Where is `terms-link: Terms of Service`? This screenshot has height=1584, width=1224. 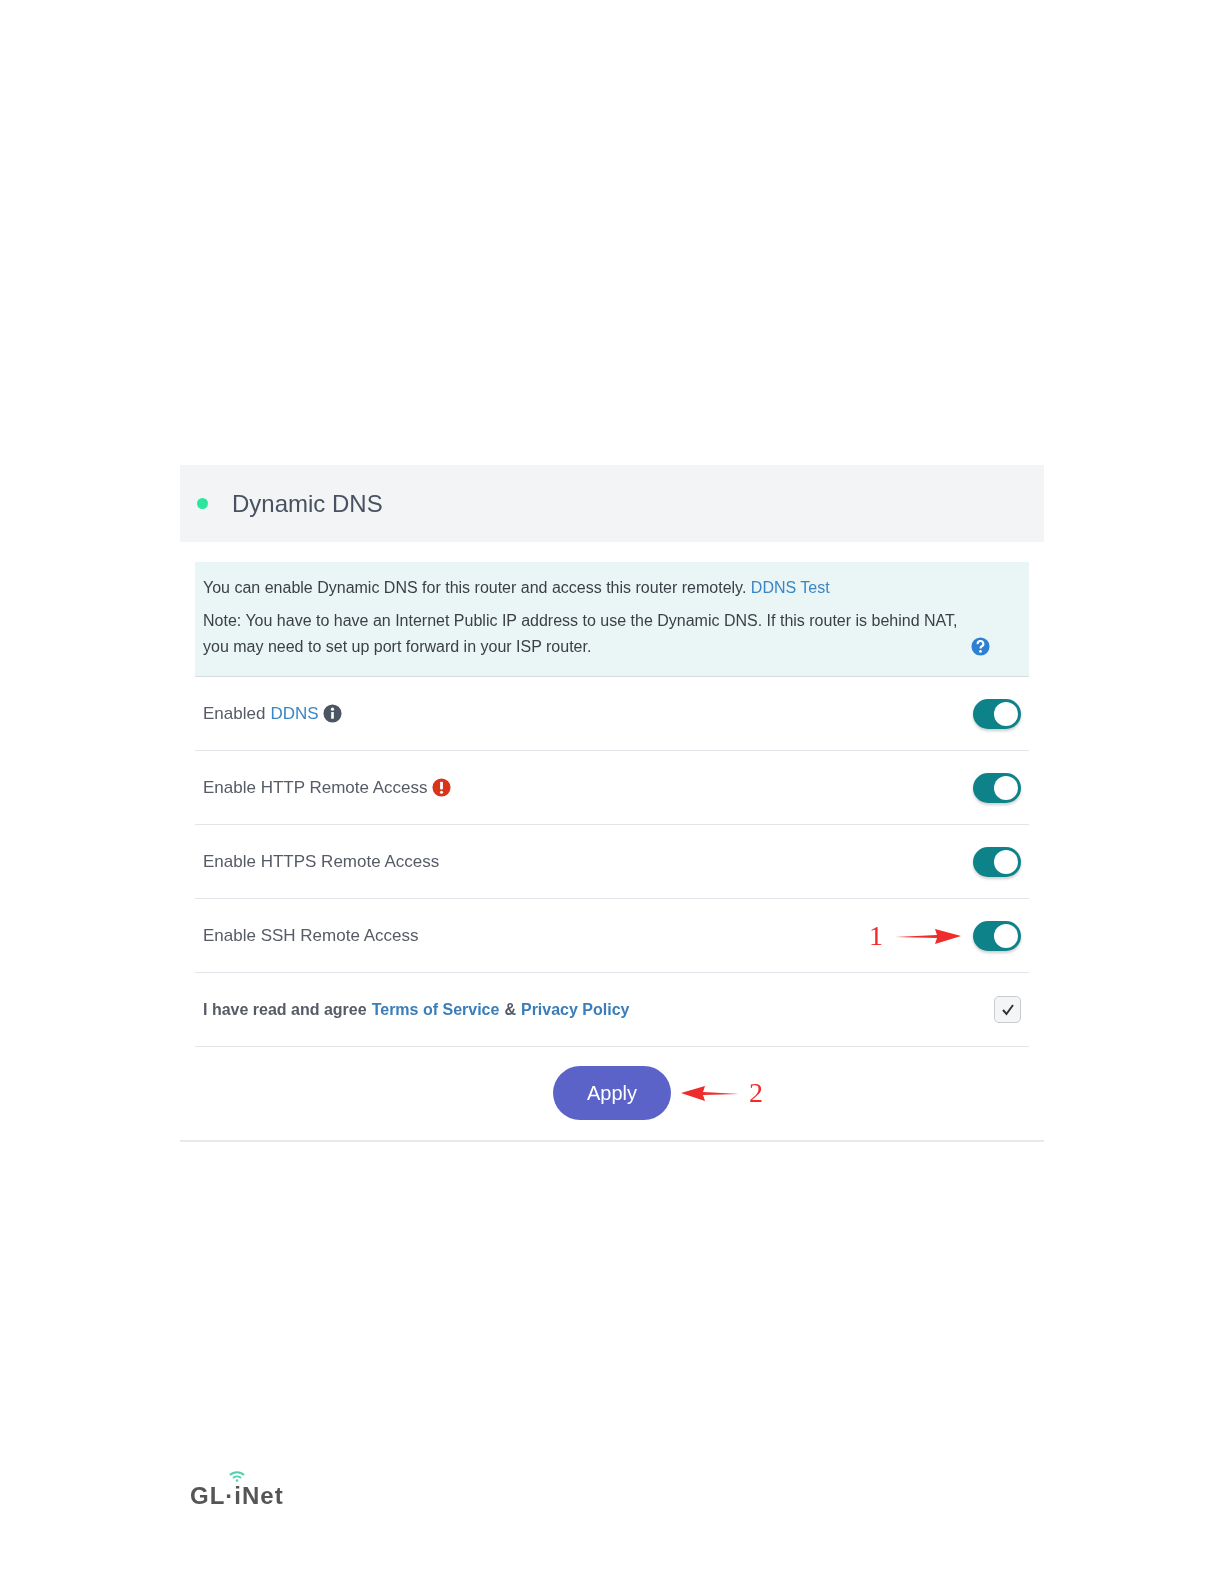 terms-link: Terms of Service is located at coordinates (435, 1009).